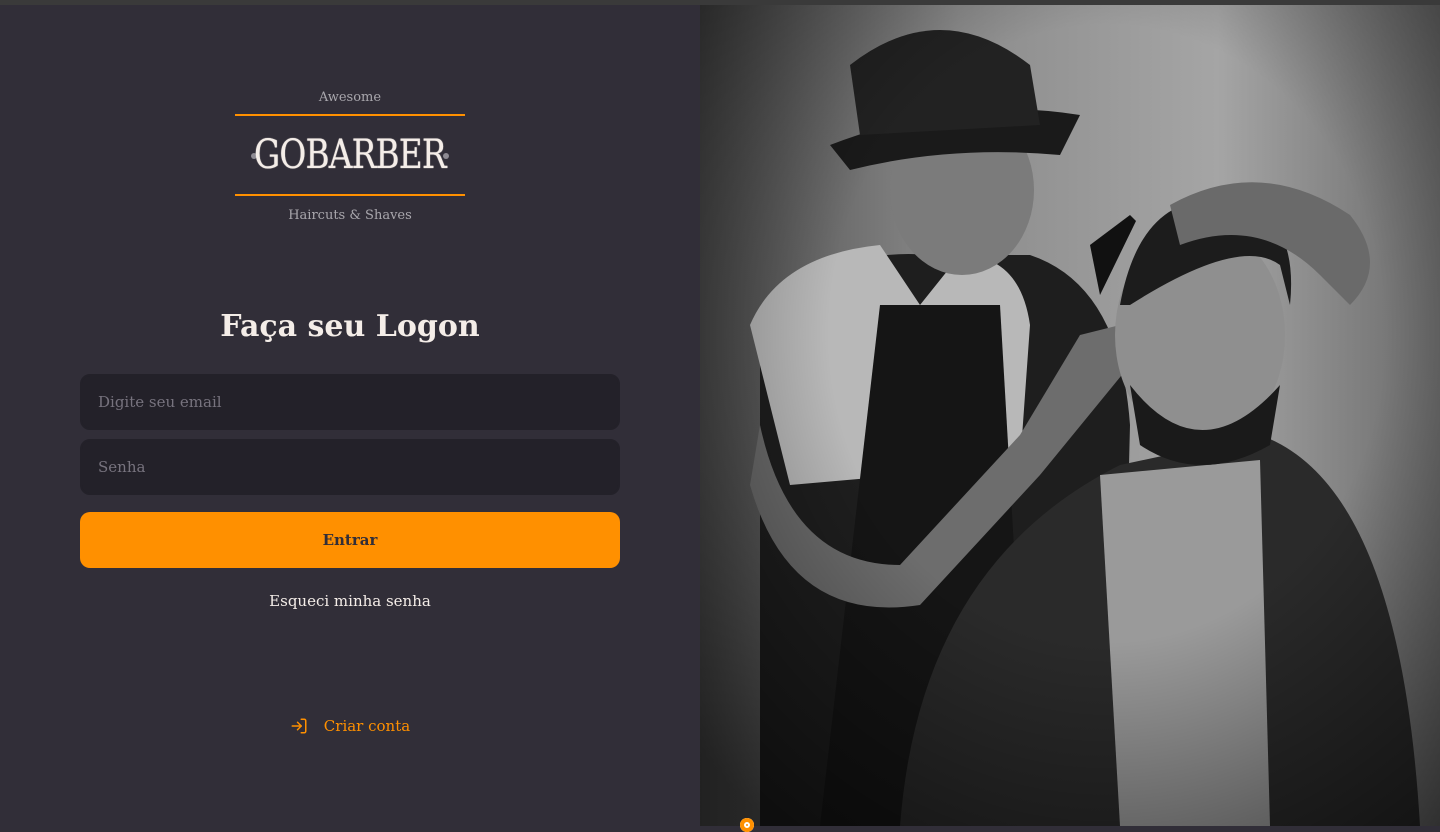 Image resolution: width=1440 pixels, height=832 pixels. What do you see at coordinates (367, 726) in the screenshot?
I see `create-account-label: Criar conta` at bounding box center [367, 726].